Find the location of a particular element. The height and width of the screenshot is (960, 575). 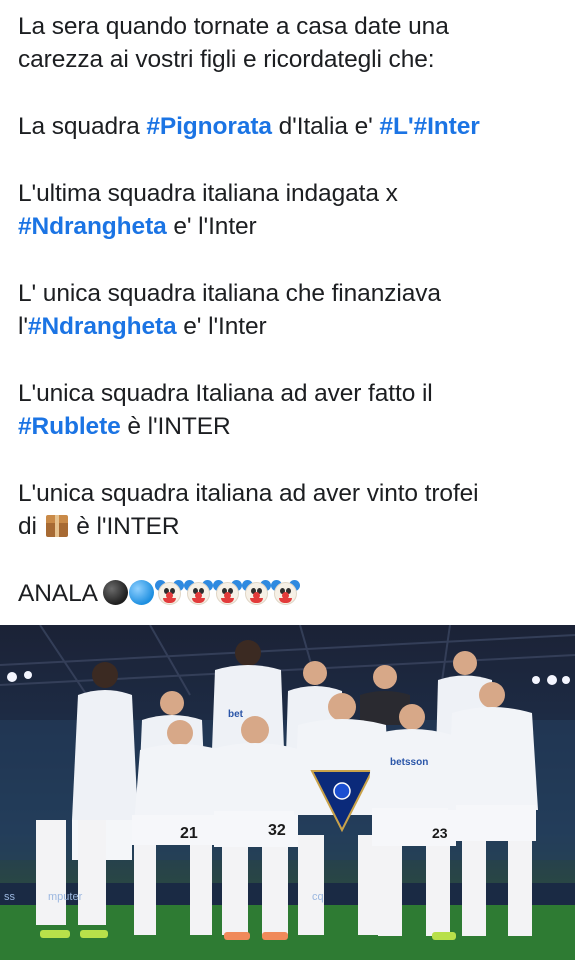

post-paragraph: ANALA is located at coordinates (290, 593).